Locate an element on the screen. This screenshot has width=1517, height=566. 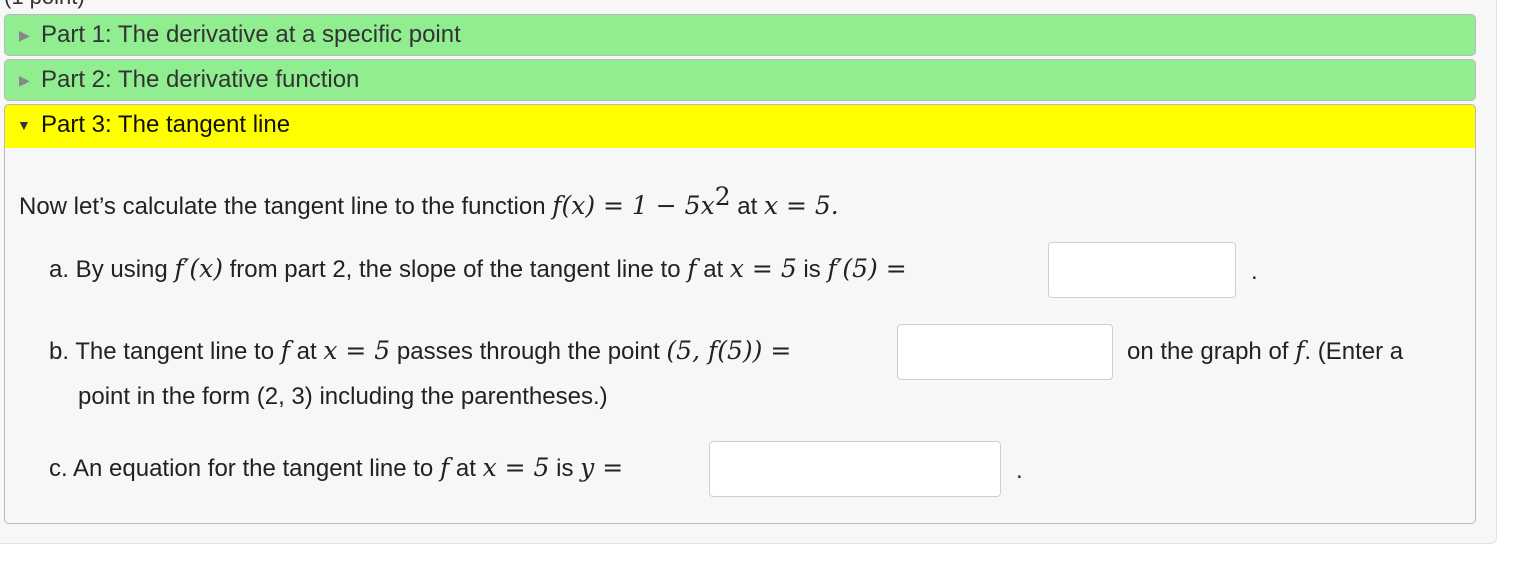
qb-after: on the graph of f. (Enter a is located at coordinates (1265, 351).